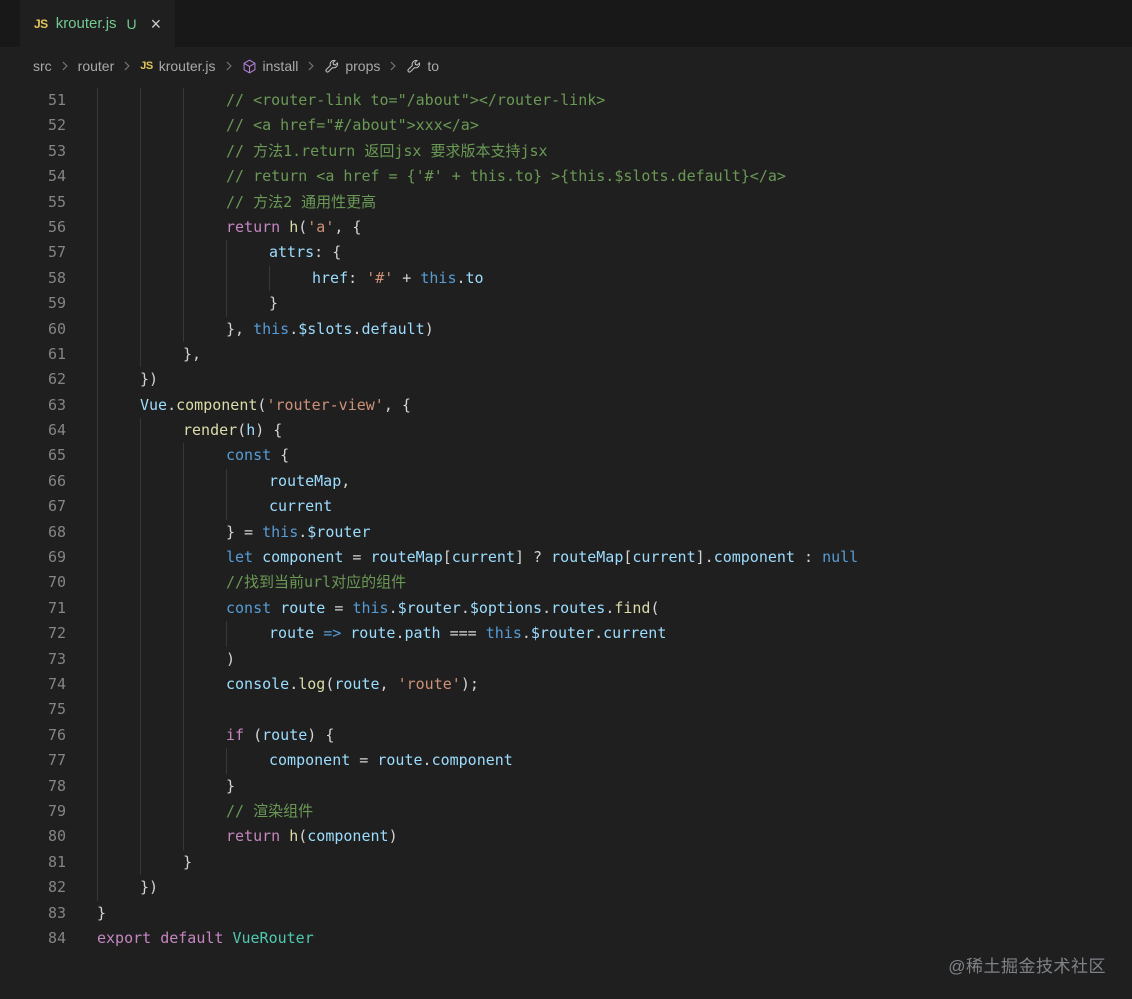  I want to click on code-token: routeMap, so click(587, 557).